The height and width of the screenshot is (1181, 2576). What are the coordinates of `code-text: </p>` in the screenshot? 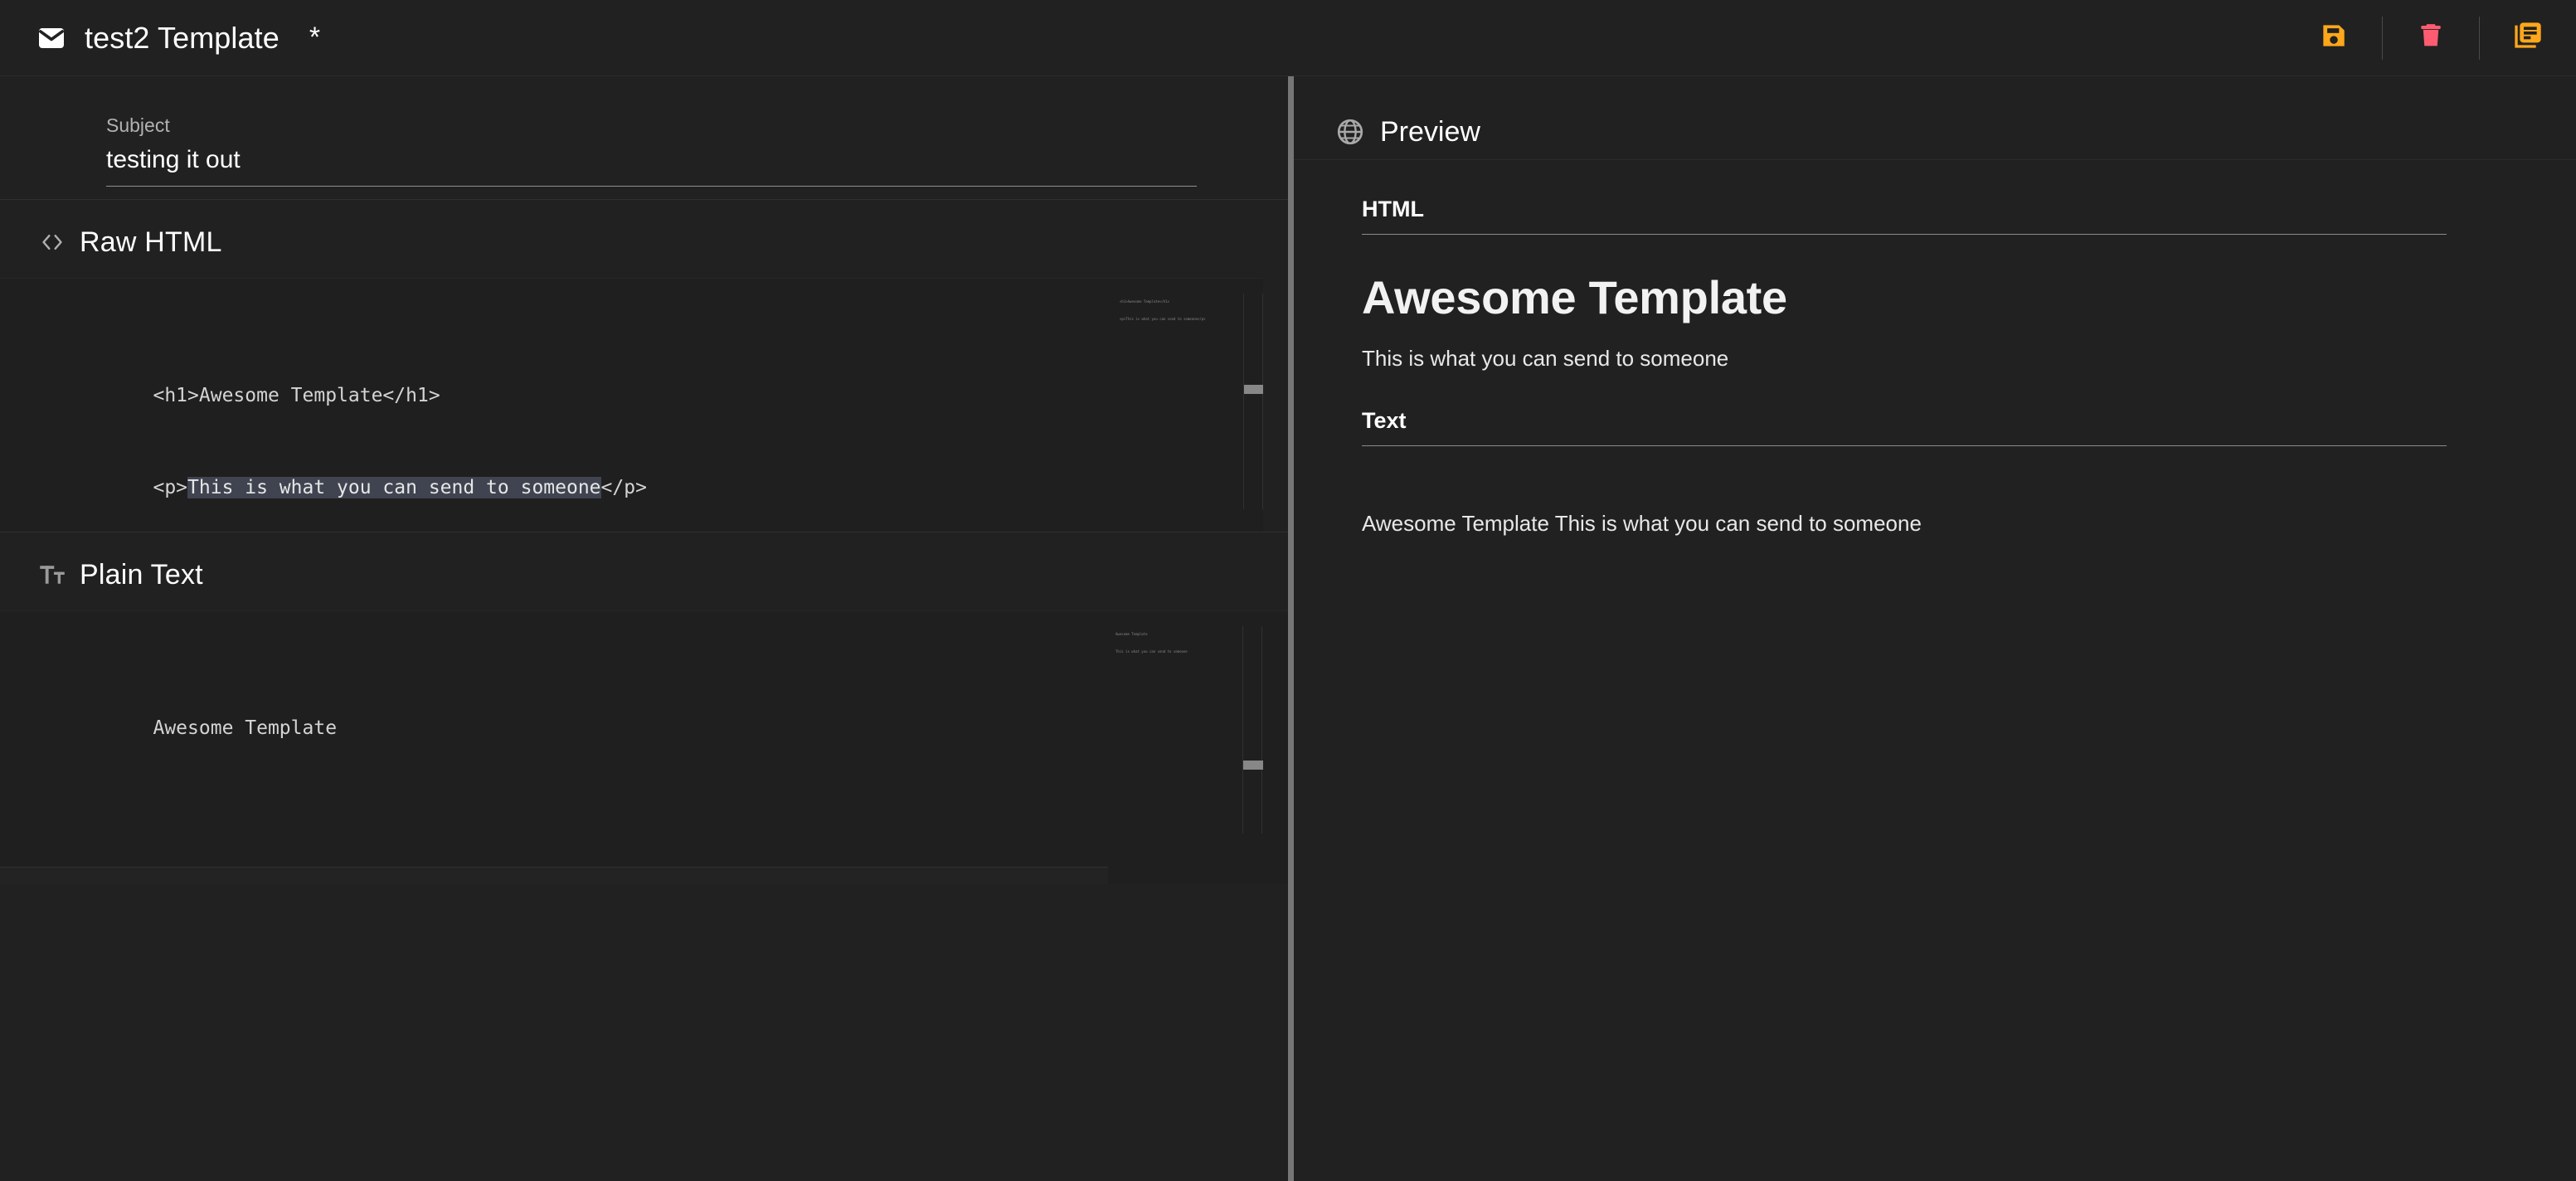 It's located at (623, 488).